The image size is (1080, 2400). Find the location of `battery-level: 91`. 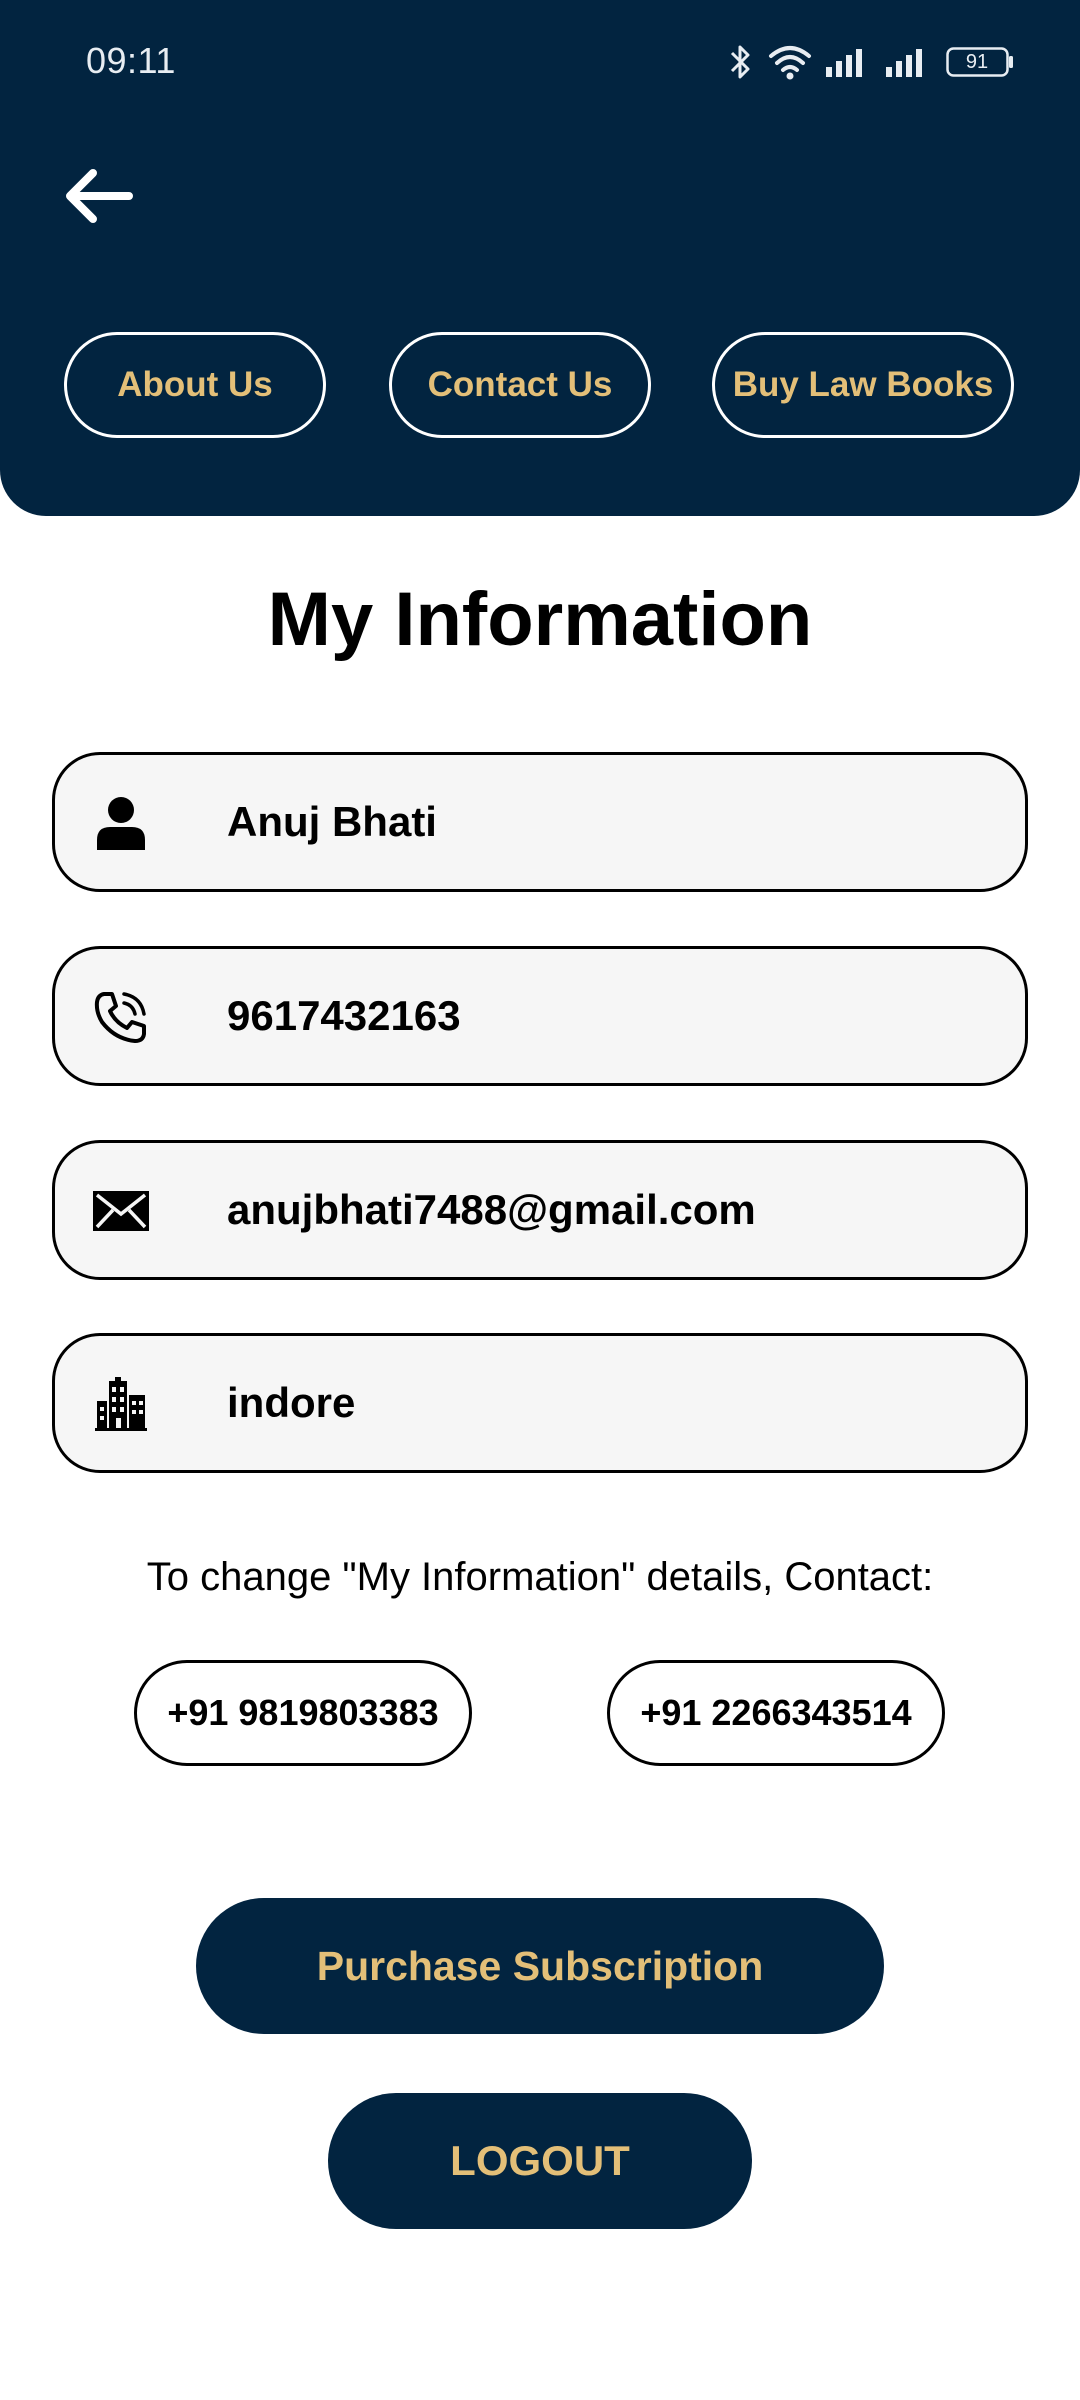

battery-level: 91 is located at coordinates (977, 62).